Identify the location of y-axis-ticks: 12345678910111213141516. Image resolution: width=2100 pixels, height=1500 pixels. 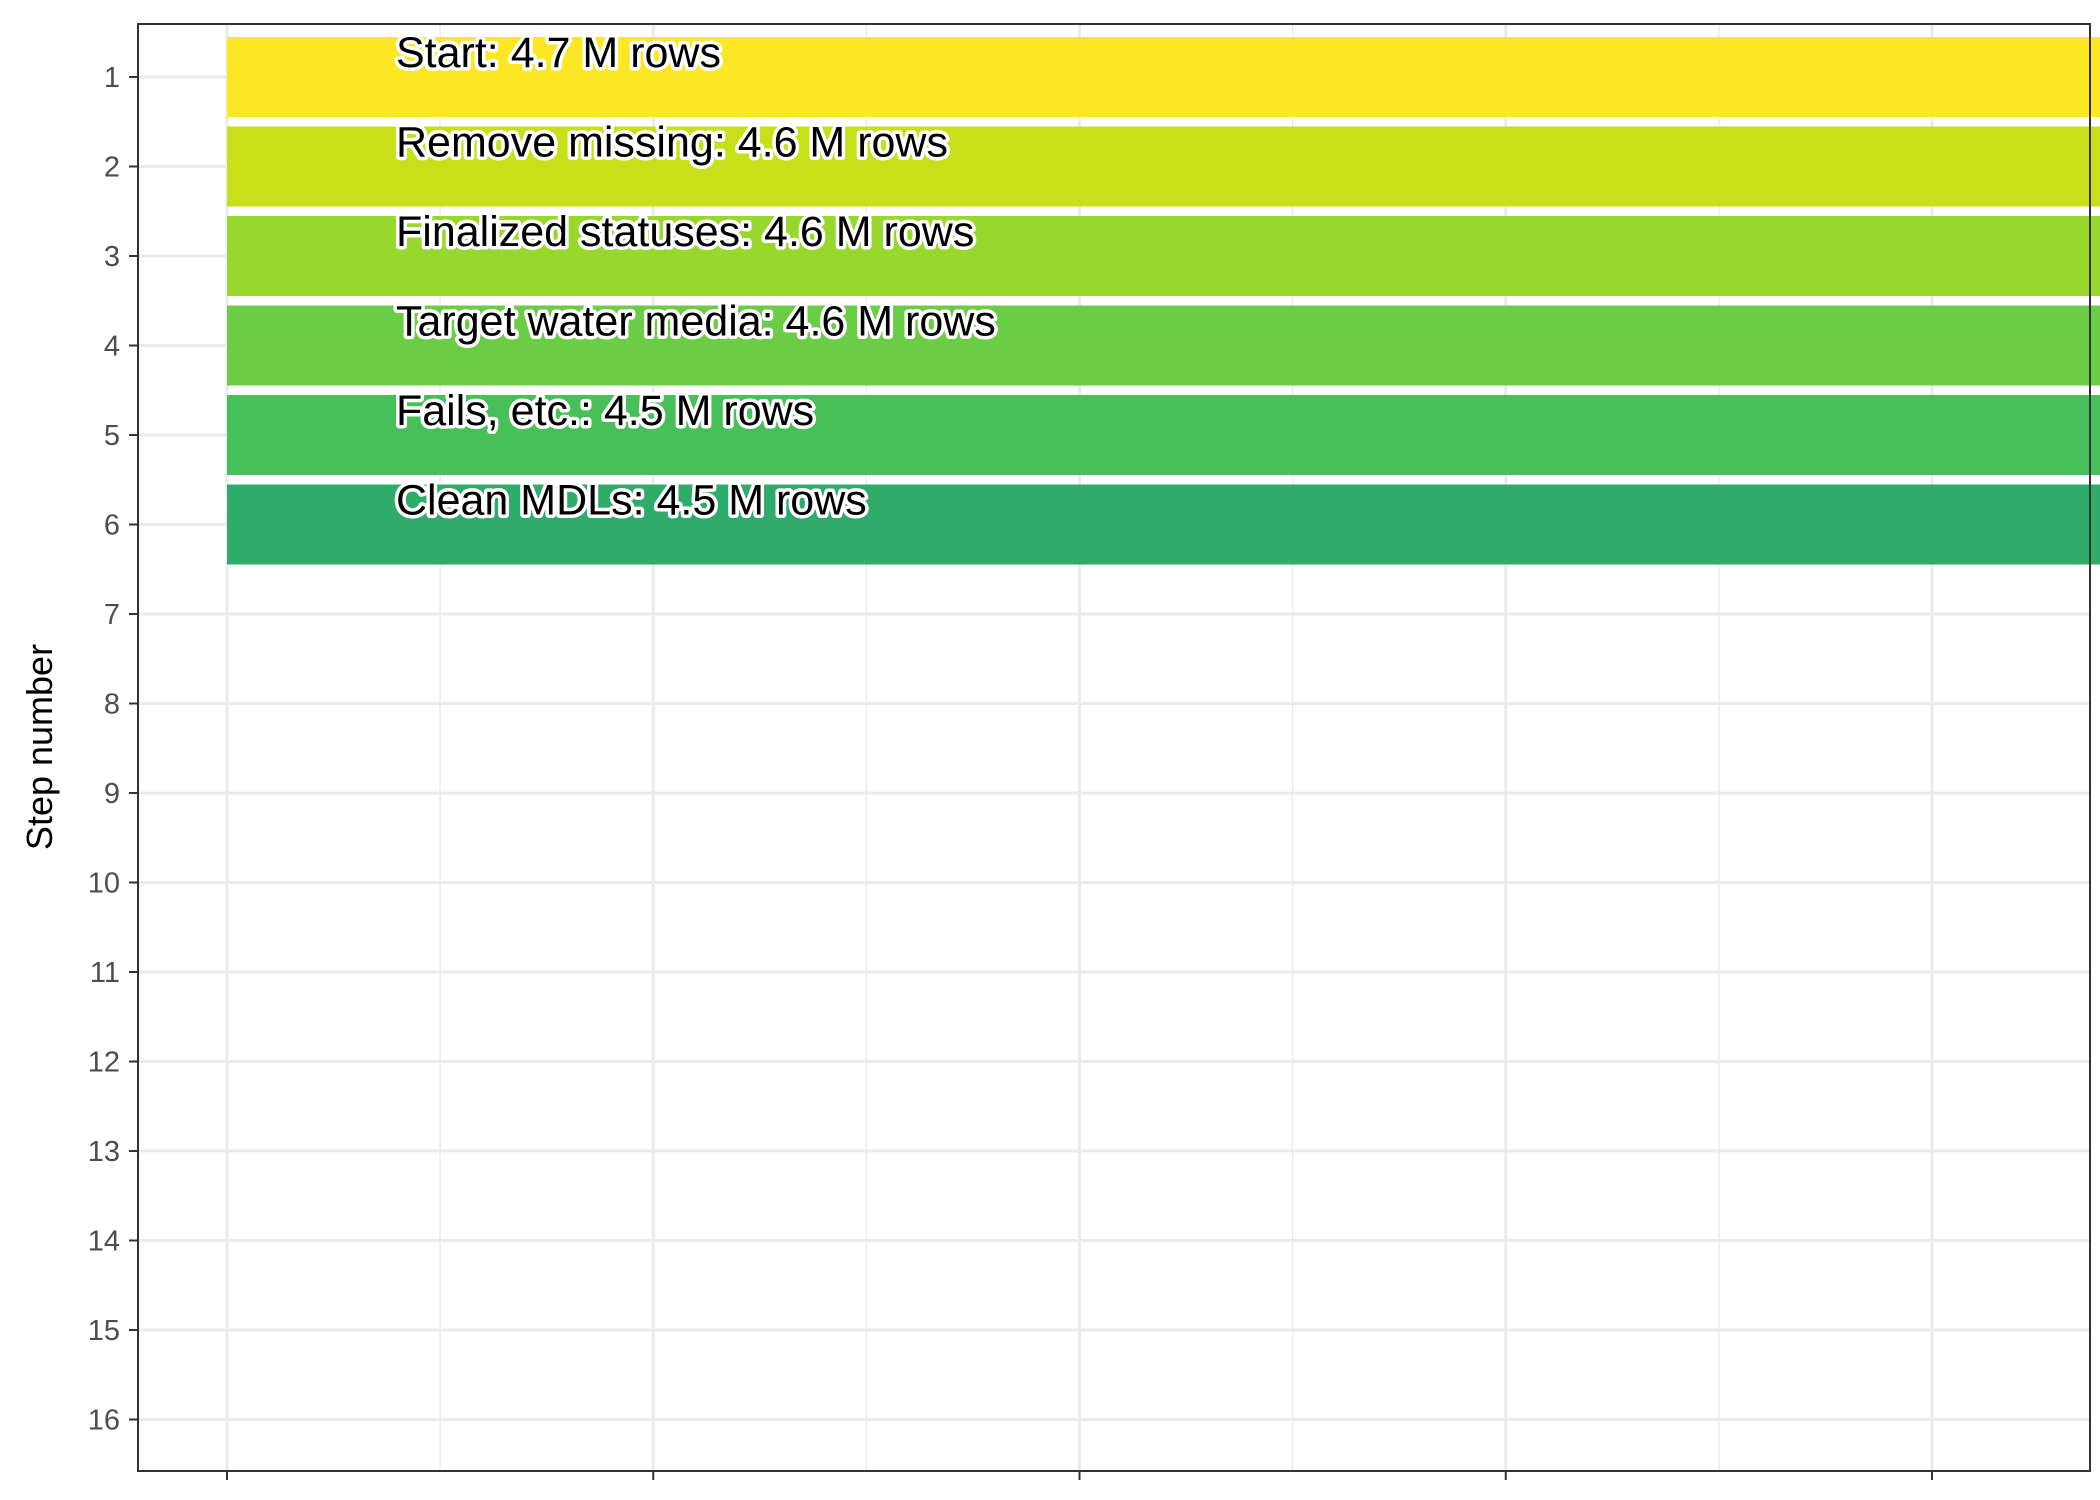
(113, 749).